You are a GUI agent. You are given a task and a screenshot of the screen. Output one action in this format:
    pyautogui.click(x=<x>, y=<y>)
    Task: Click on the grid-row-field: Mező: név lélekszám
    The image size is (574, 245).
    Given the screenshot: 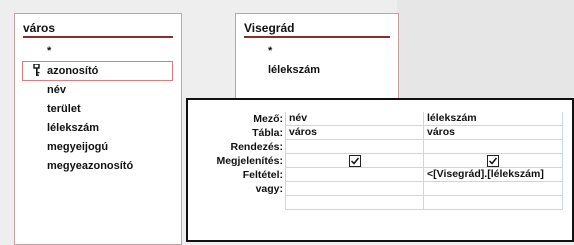 What is the action you would take?
    pyautogui.click(x=380, y=119)
    